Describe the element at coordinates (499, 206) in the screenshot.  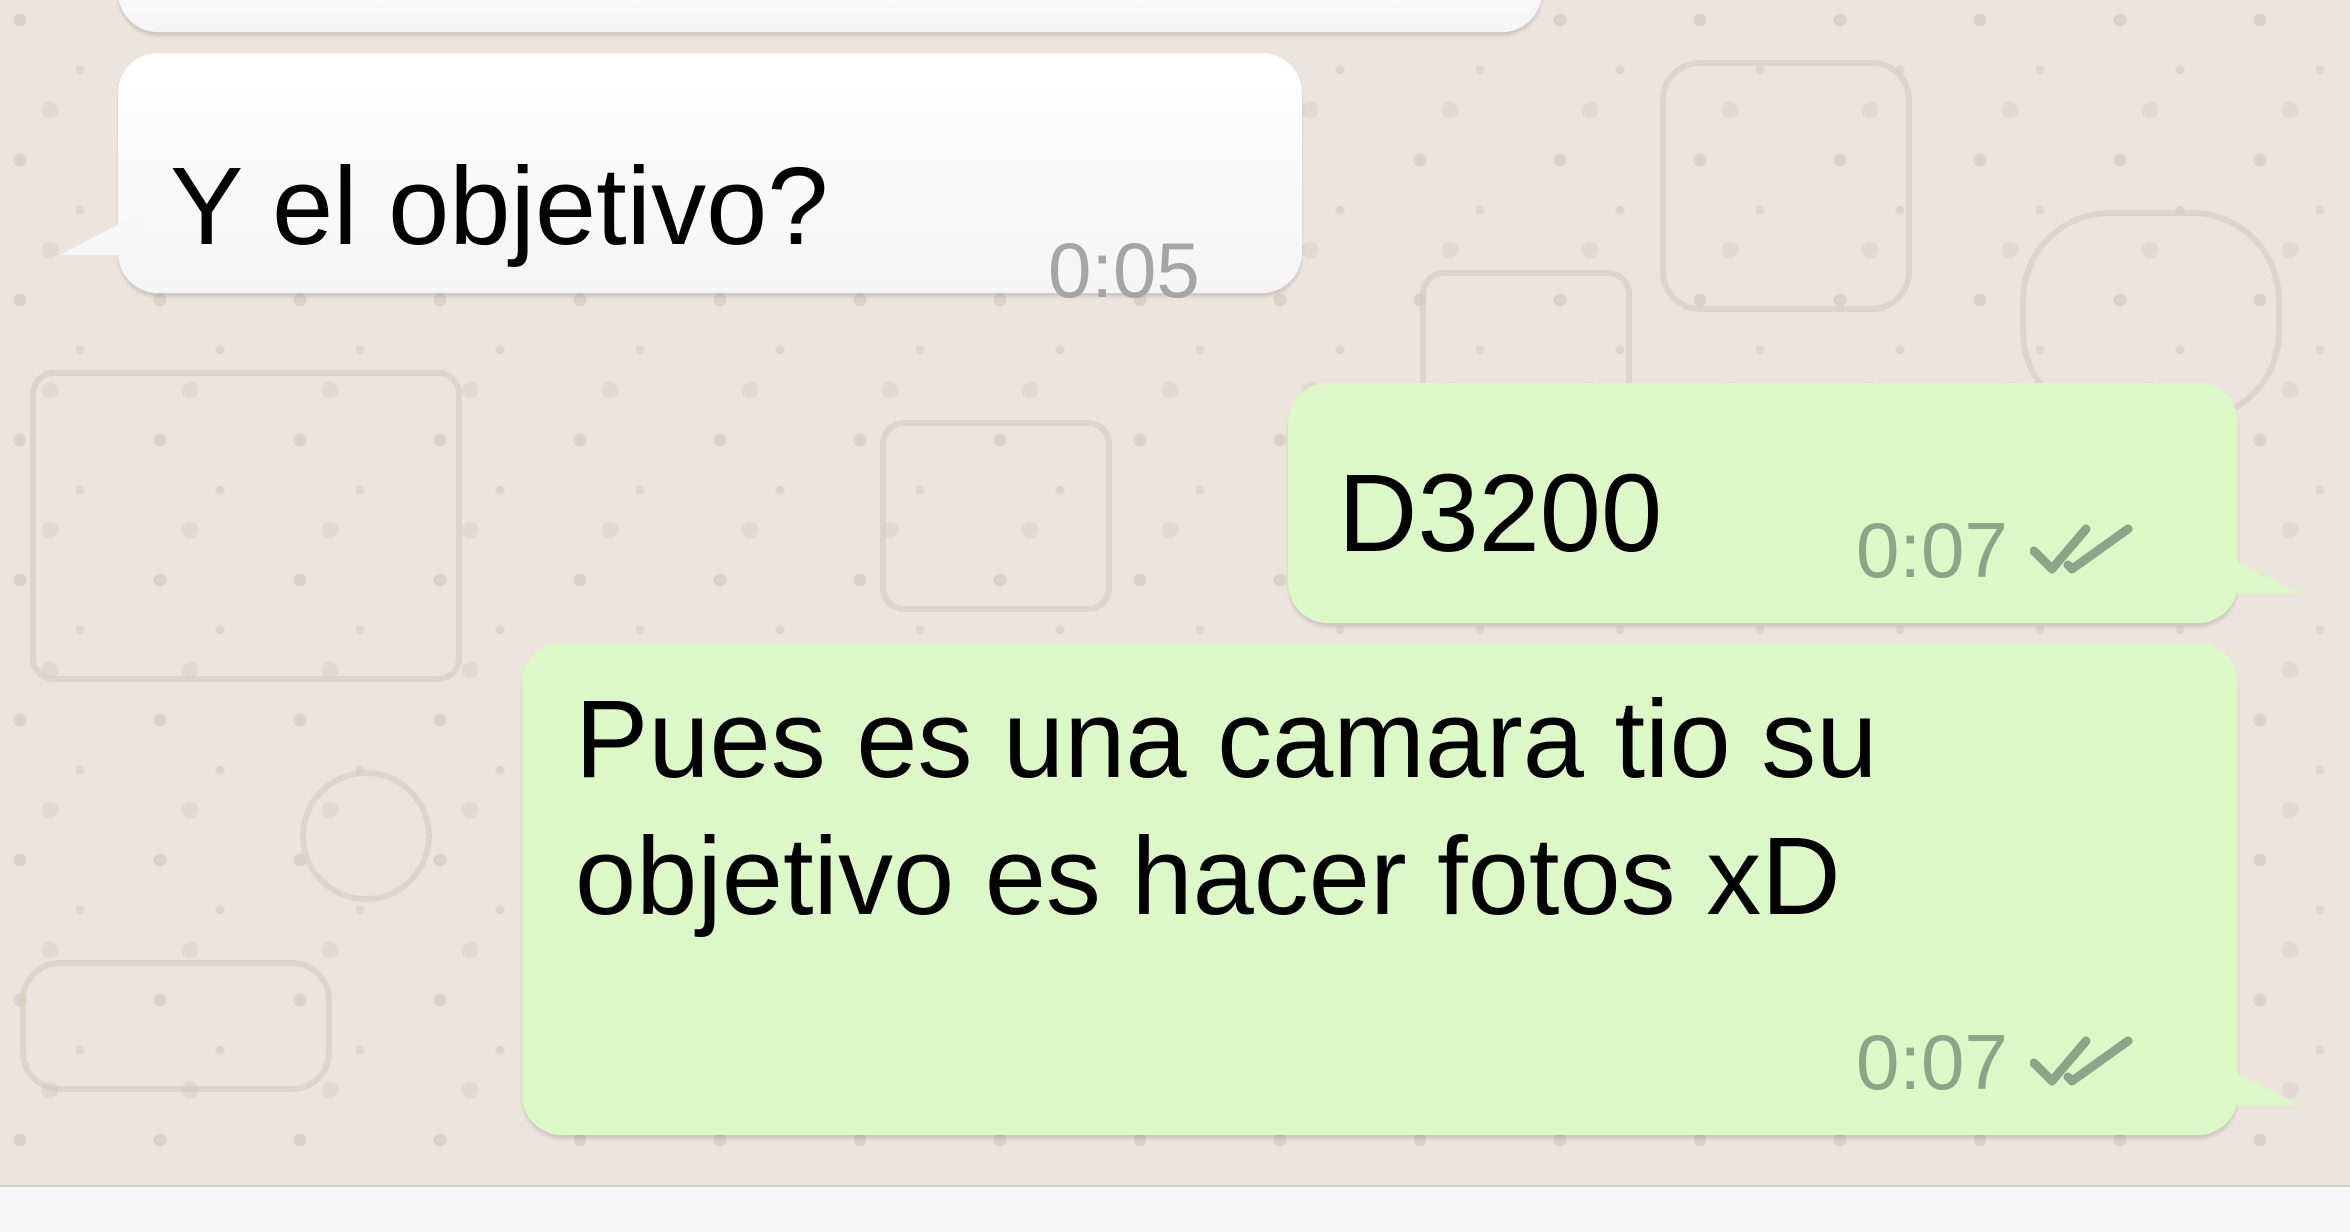
I see `message-text: Y el objetivo?` at that location.